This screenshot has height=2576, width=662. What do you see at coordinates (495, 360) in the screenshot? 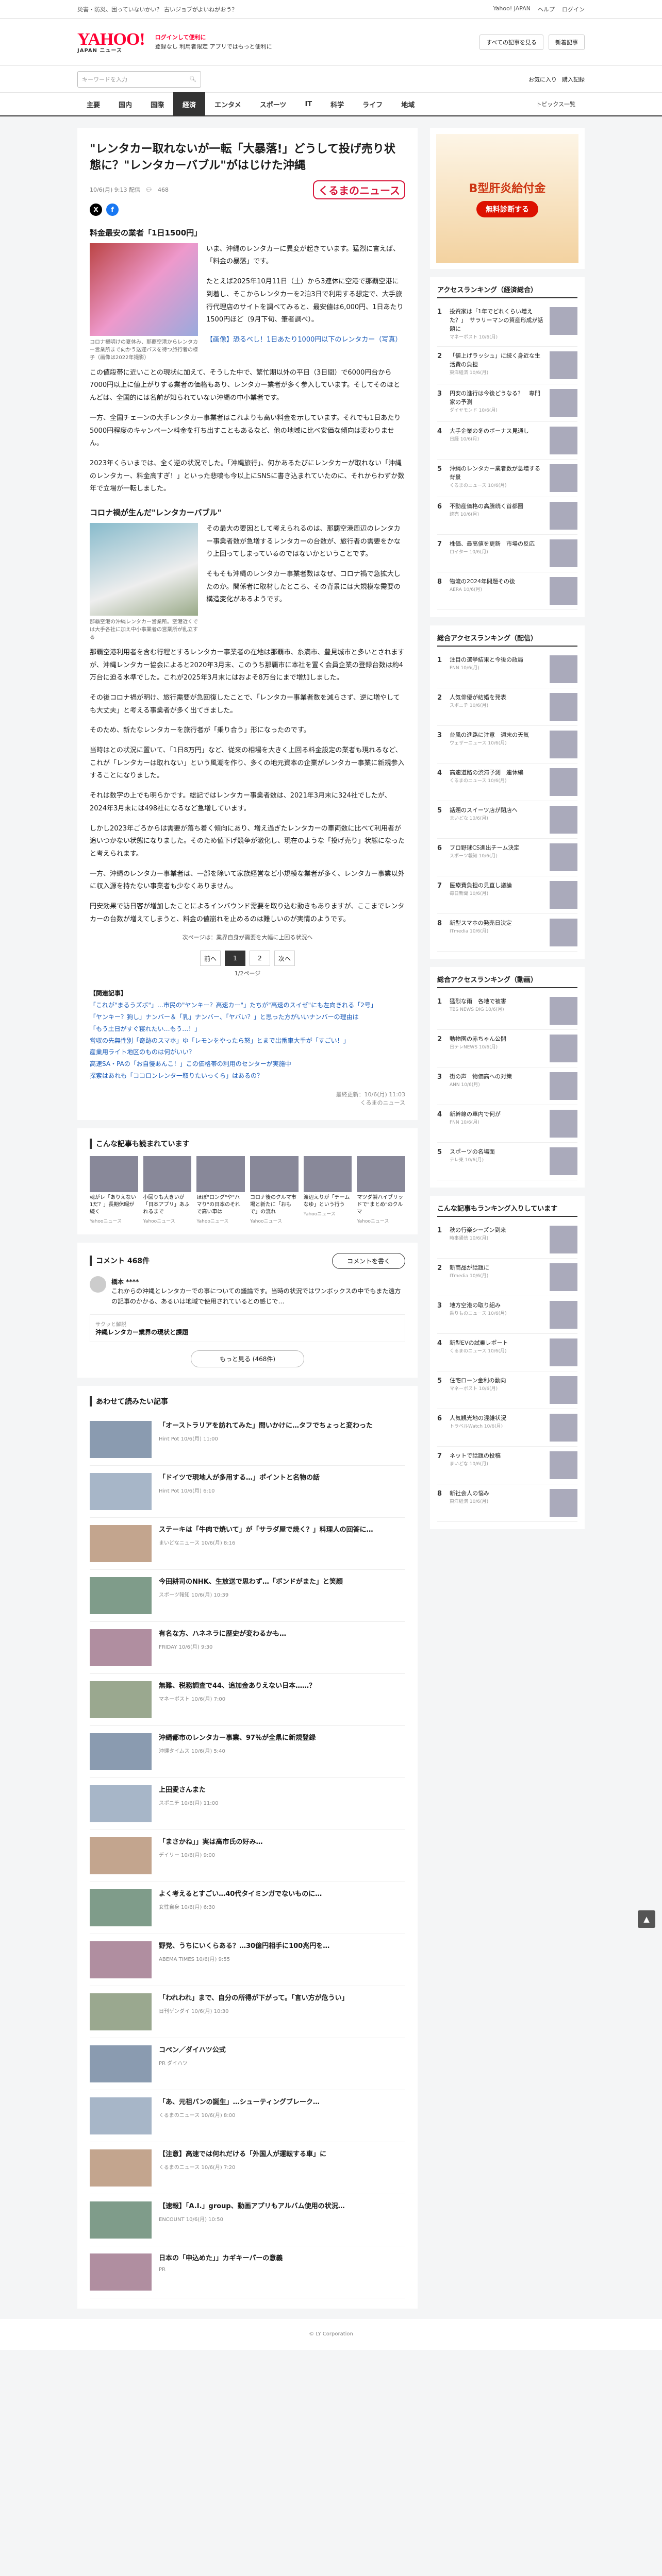
I see `ranking-title: 「値上げラッシュ」に続く身近な生活費の負担` at bounding box center [495, 360].